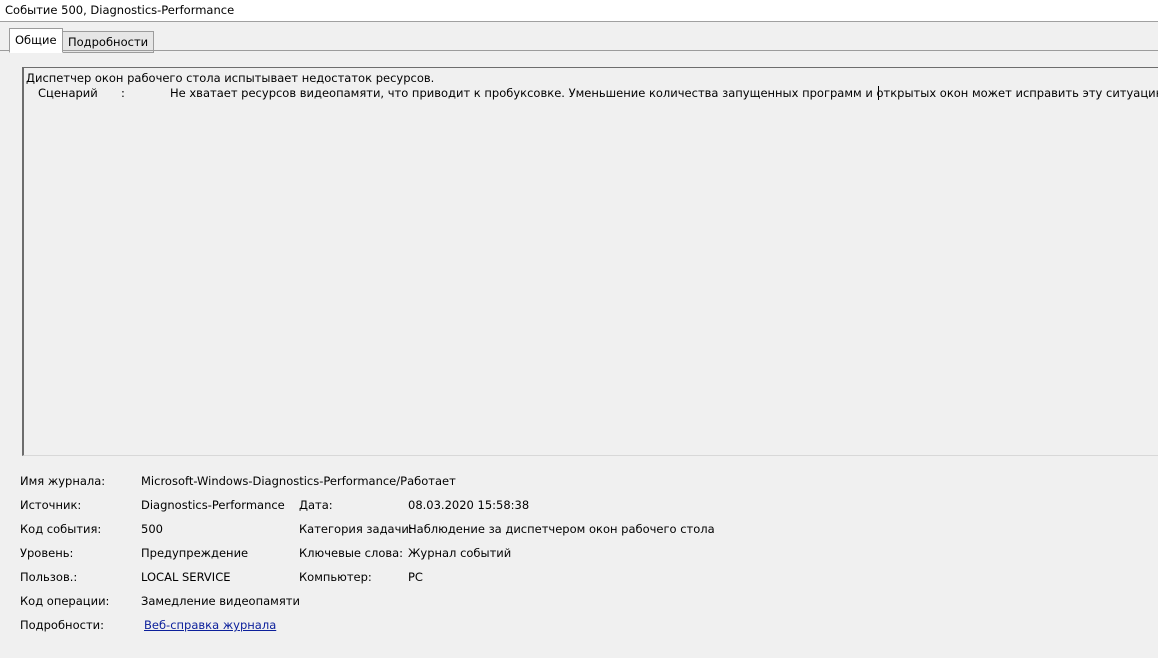 The width and height of the screenshot is (1158, 660). Describe the element at coordinates (579, 50) in the screenshot. I see `tab-panel-border` at that location.